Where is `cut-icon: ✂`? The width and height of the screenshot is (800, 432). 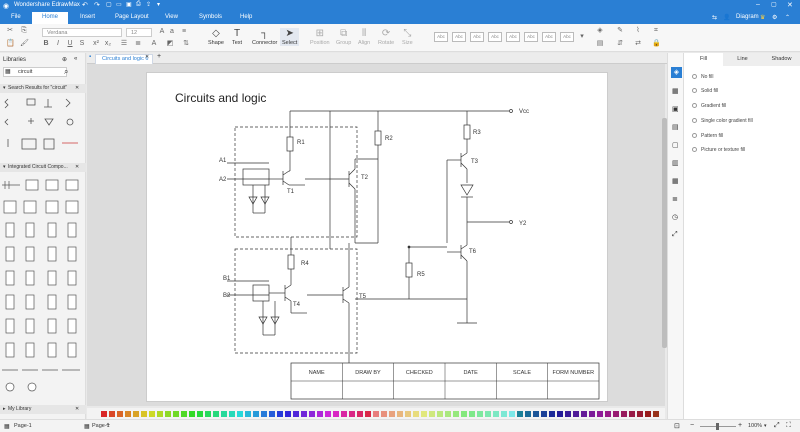
cut-icon: ✂ is located at coordinates (10, 31).